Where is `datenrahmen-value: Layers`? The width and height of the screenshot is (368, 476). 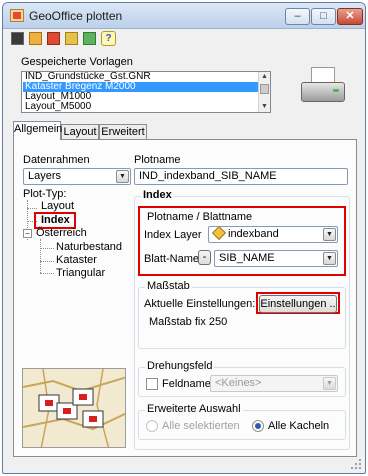 datenrahmen-value: Layers is located at coordinates (45, 176).